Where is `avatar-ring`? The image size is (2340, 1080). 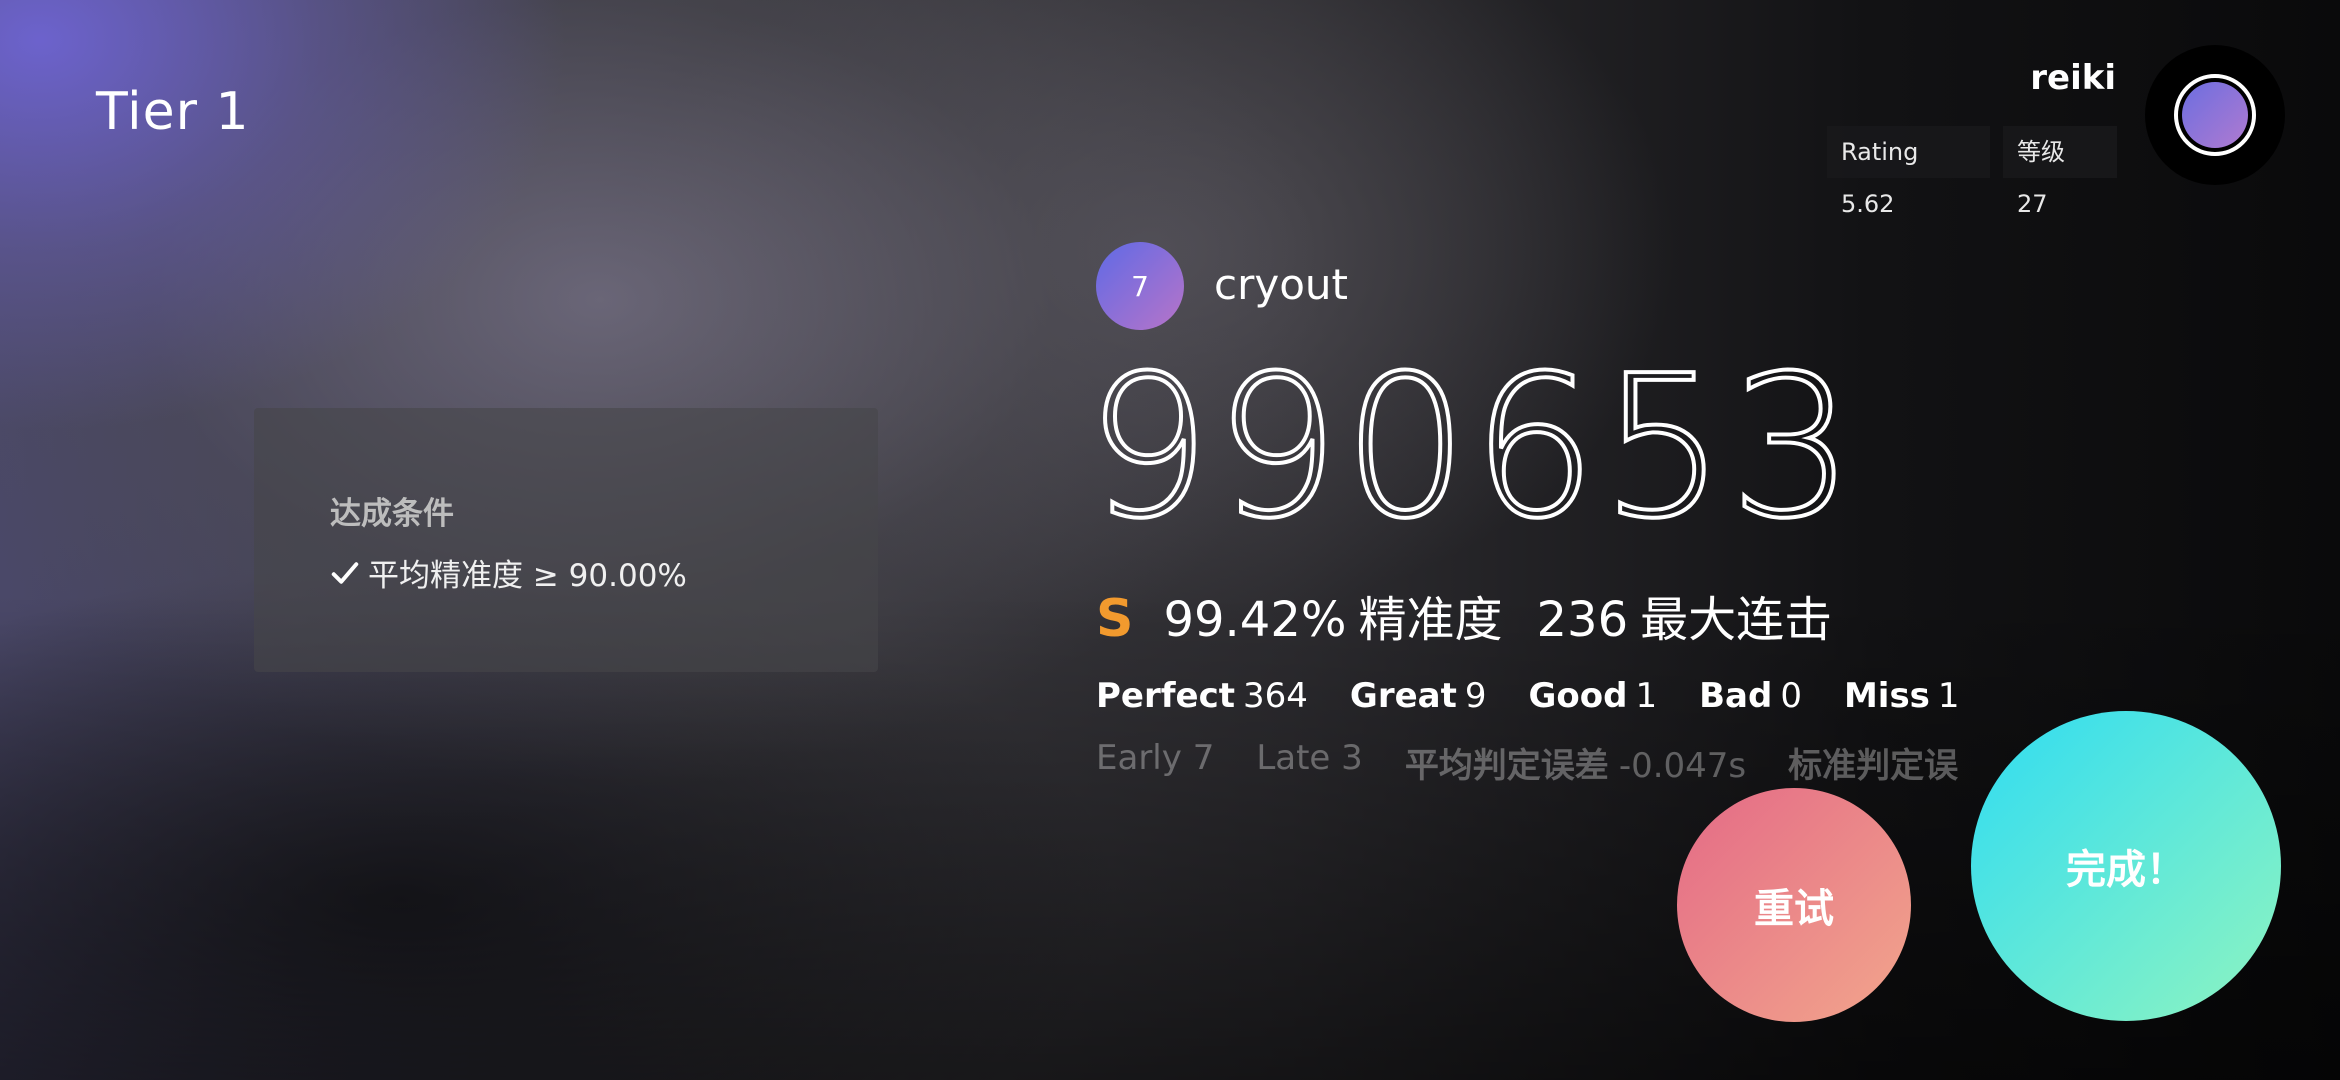
avatar-ring is located at coordinates (2215, 115).